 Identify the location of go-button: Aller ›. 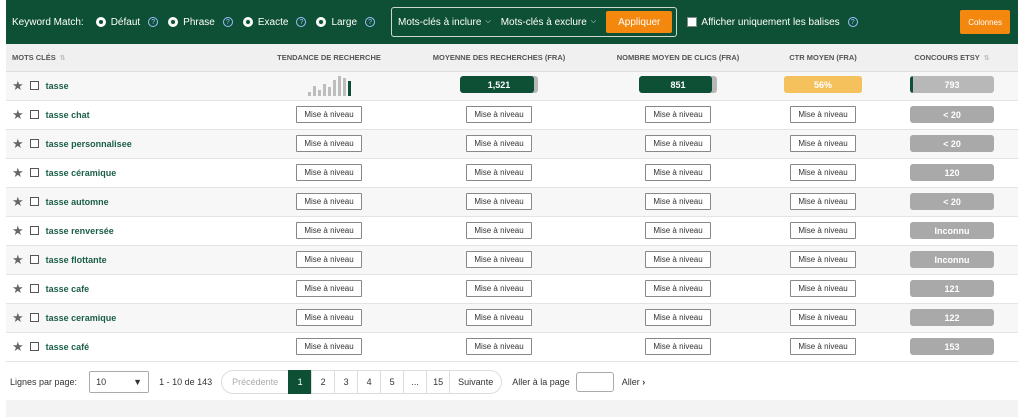
(634, 382).